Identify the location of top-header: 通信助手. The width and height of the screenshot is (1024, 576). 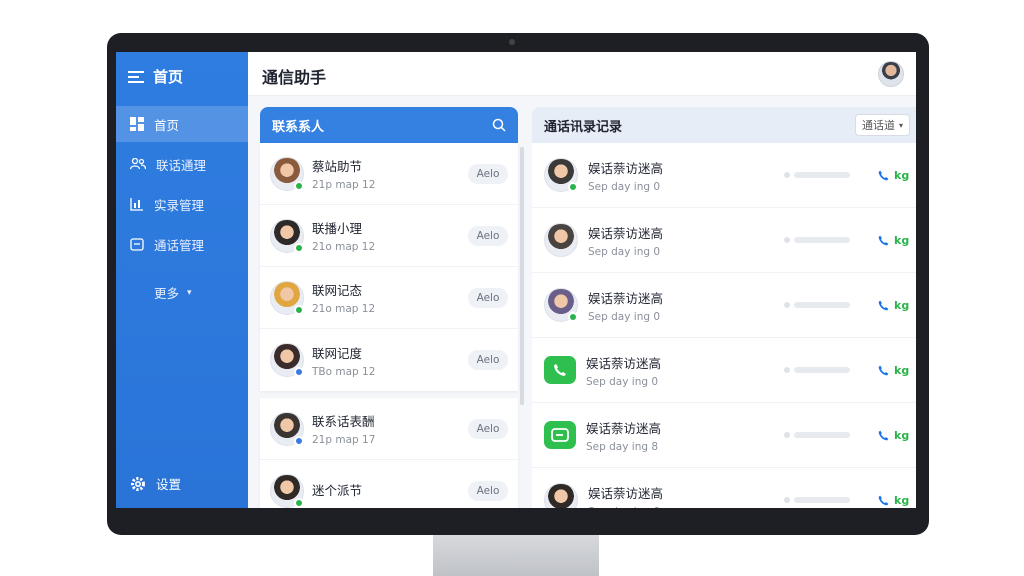
(582, 74).